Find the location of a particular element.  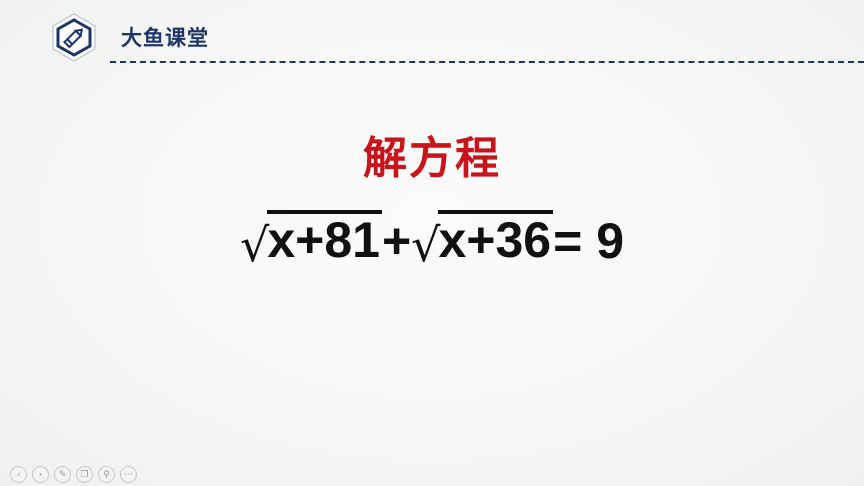

square-root-2: √ x+36 is located at coordinates (482, 241).